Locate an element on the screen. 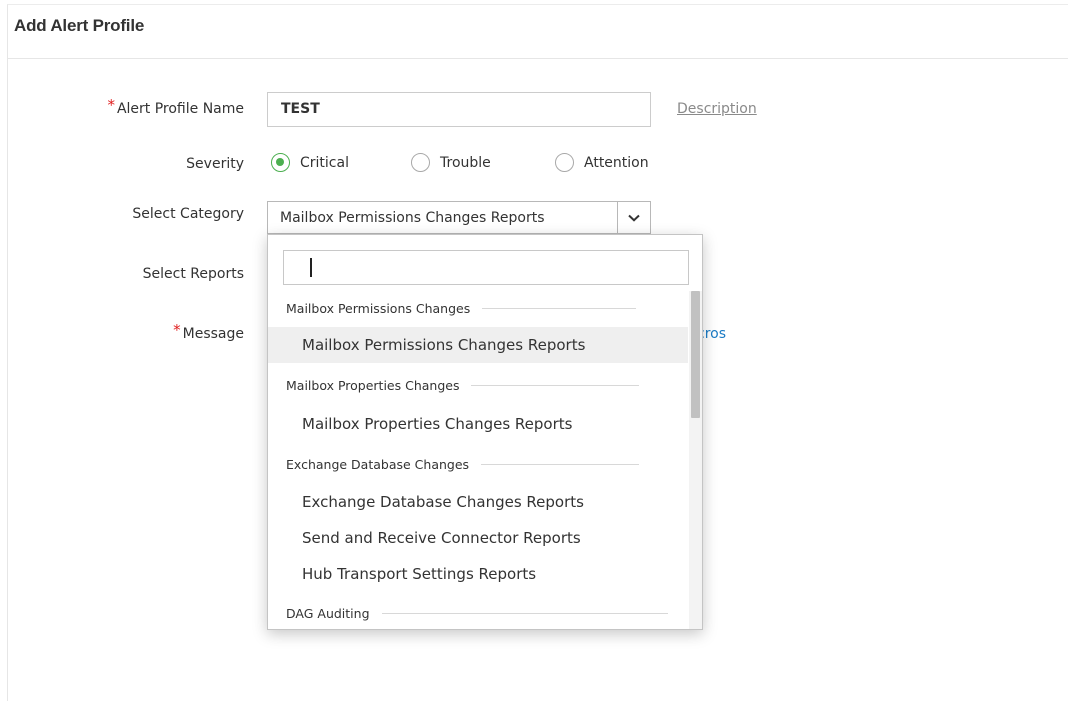  severity-option-trouble: Trouble is located at coordinates (451, 162).